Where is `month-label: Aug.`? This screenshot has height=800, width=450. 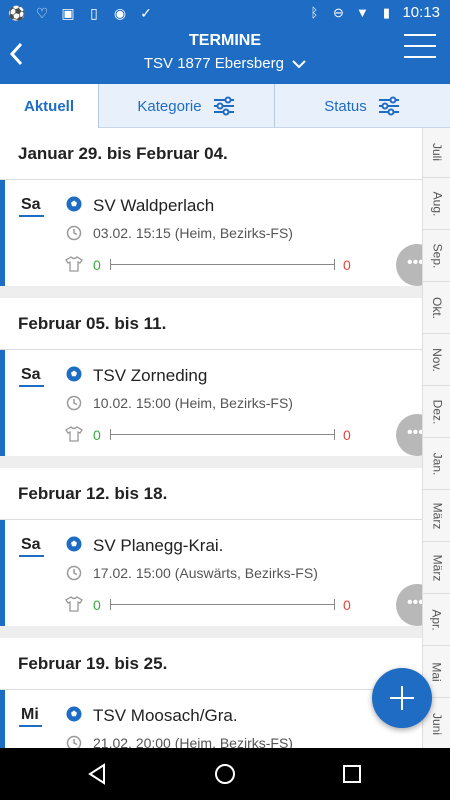
month-label: Aug. is located at coordinates (437, 203).